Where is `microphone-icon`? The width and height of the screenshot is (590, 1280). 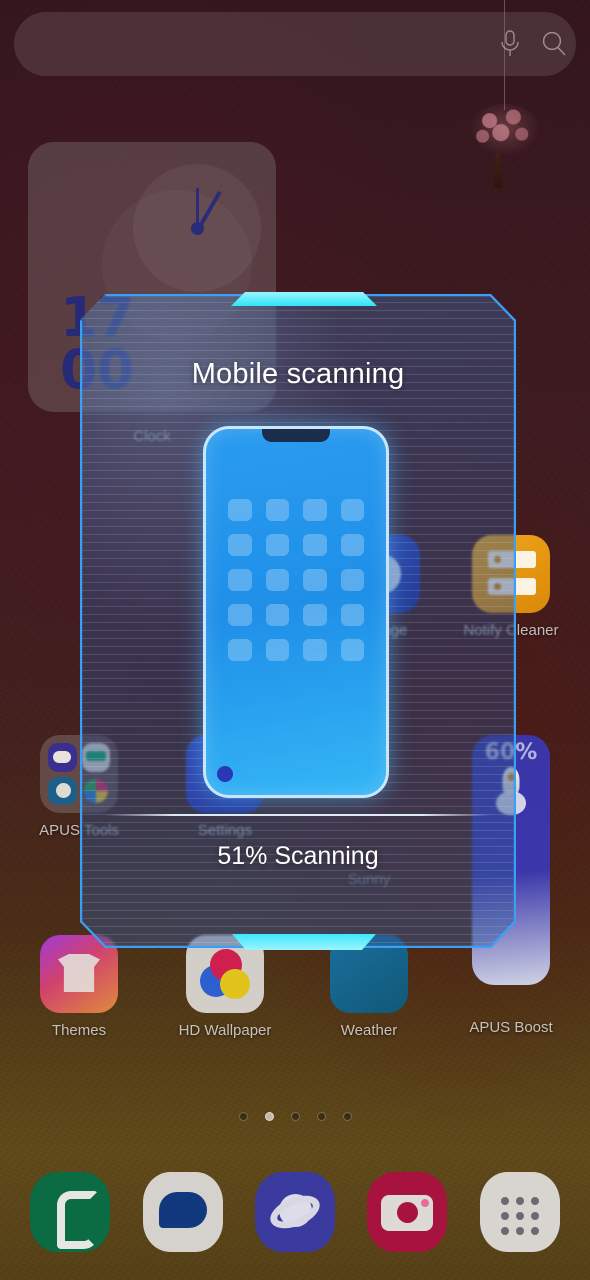
microphone-icon is located at coordinates (510, 44).